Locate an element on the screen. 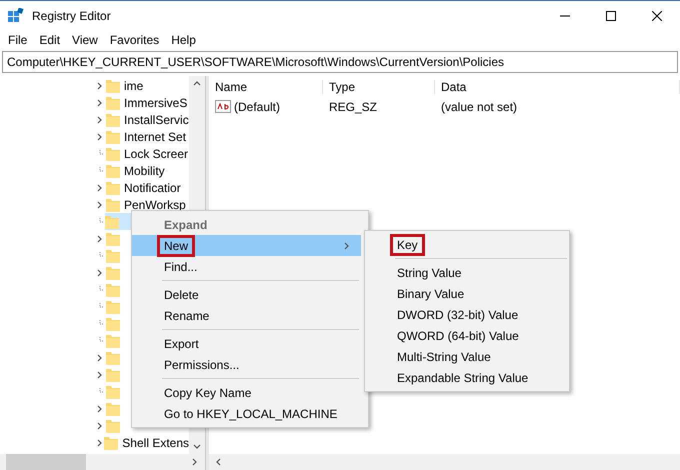 The height and width of the screenshot is (470, 680). menu-item: Binary Value is located at coordinates (467, 293).